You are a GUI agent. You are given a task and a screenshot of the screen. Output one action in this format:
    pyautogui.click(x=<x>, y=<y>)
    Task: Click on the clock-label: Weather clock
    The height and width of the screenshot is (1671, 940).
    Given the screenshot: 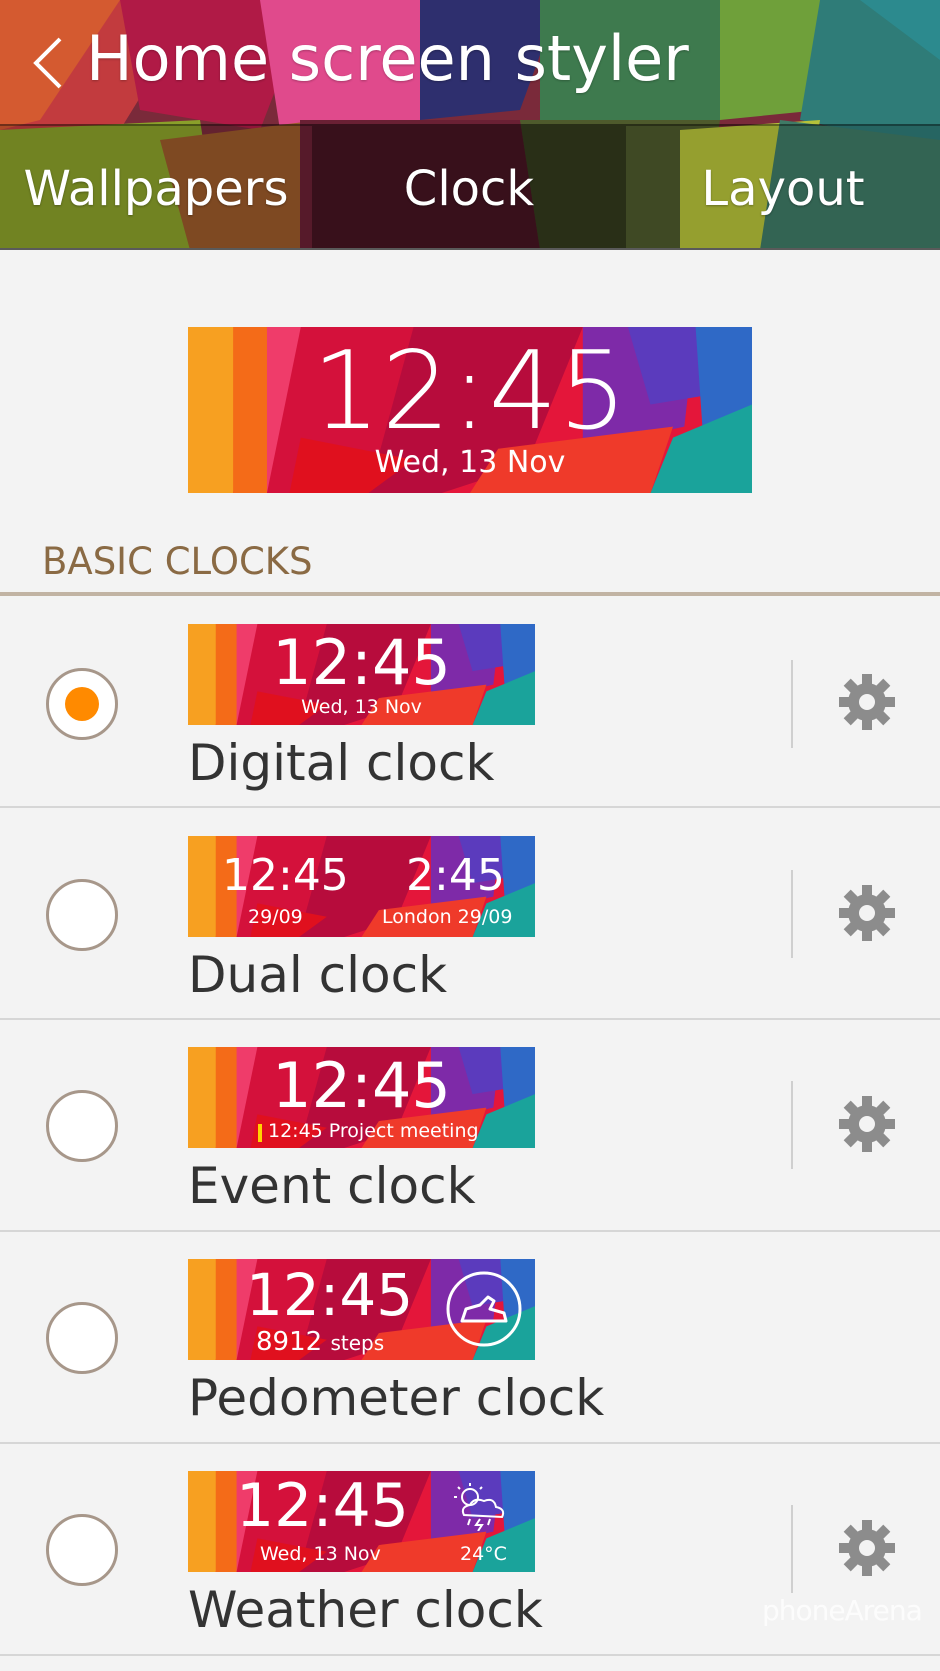 What is the action you would take?
    pyautogui.click(x=365, y=1610)
    